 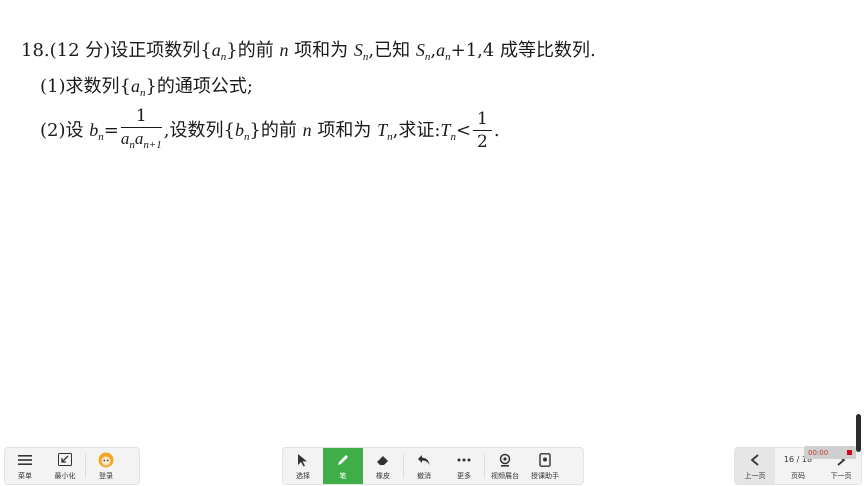 What do you see at coordinates (80, 50) in the screenshot?
I see `problem-score: (12 分)` at bounding box center [80, 50].